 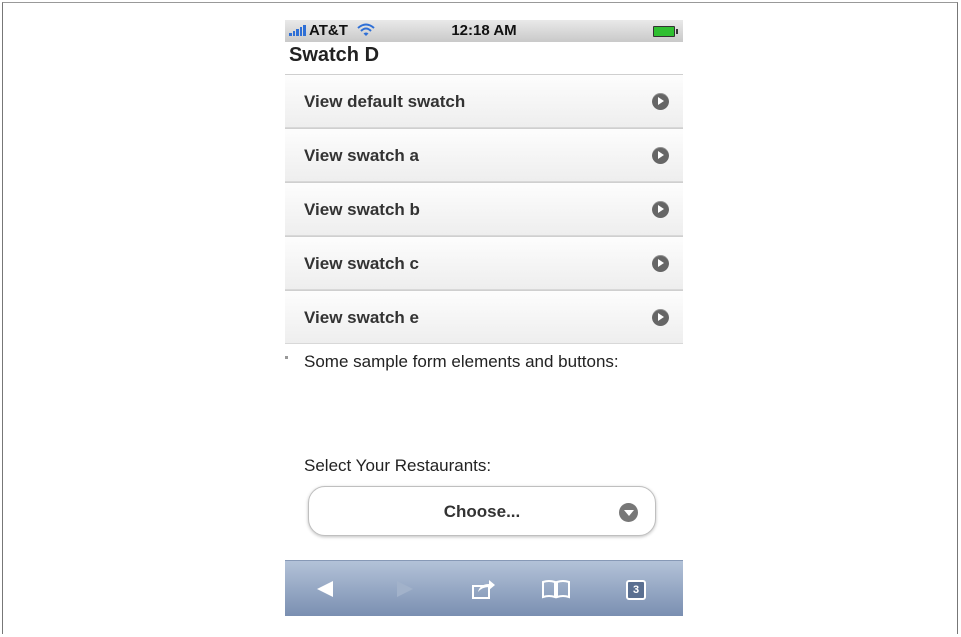 I want to click on list-item-default-swatch: View default swatch, so click(x=484, y=101).